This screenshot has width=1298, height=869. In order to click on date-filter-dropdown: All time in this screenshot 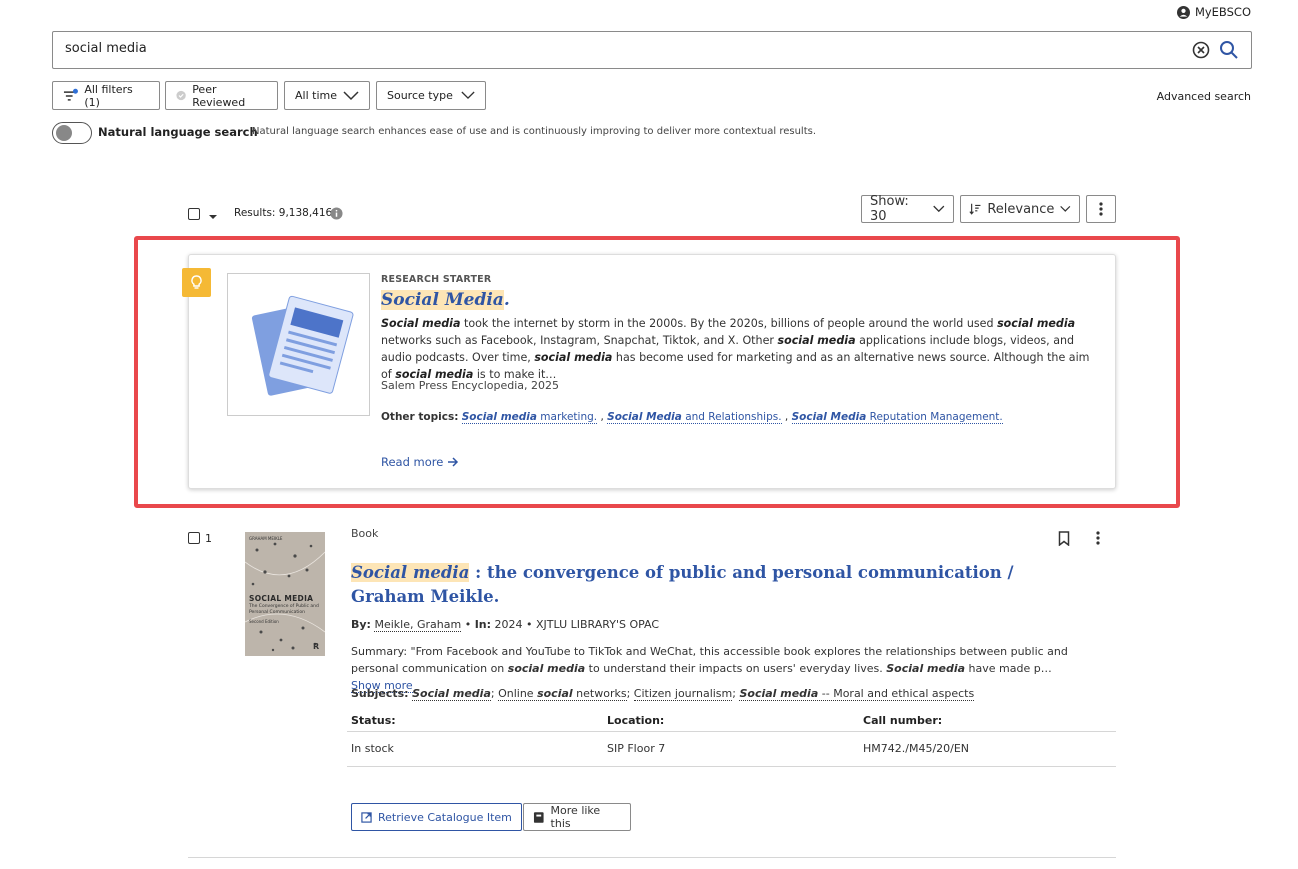, I will do `click(327, 95)`.